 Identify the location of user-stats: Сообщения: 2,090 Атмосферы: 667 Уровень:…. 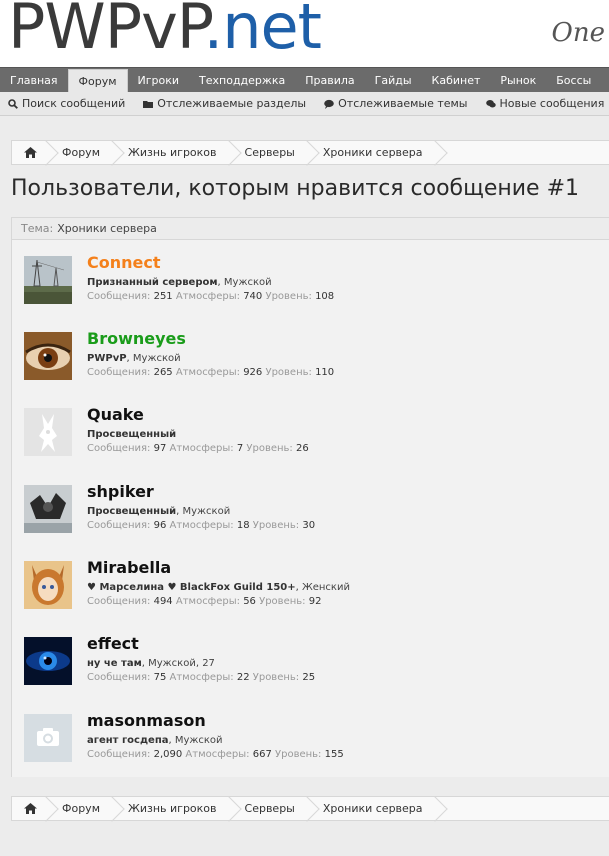
(215, 754).